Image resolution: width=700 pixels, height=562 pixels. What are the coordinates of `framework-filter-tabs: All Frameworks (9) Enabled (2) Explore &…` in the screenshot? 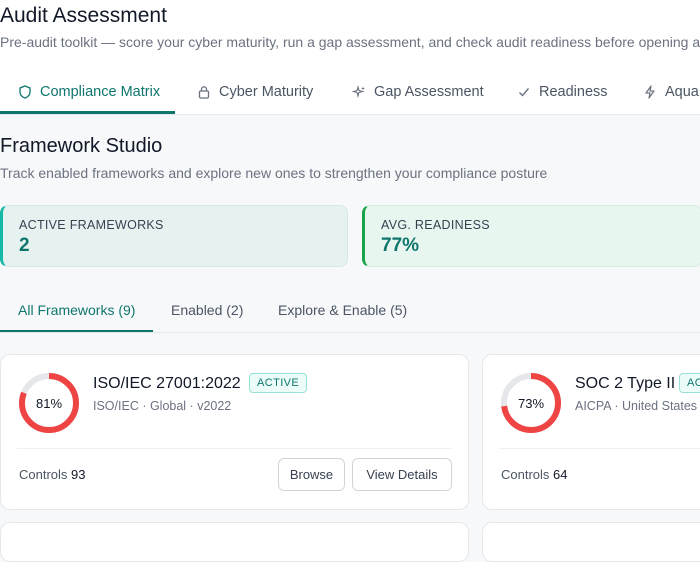 It's located at (350, 311).